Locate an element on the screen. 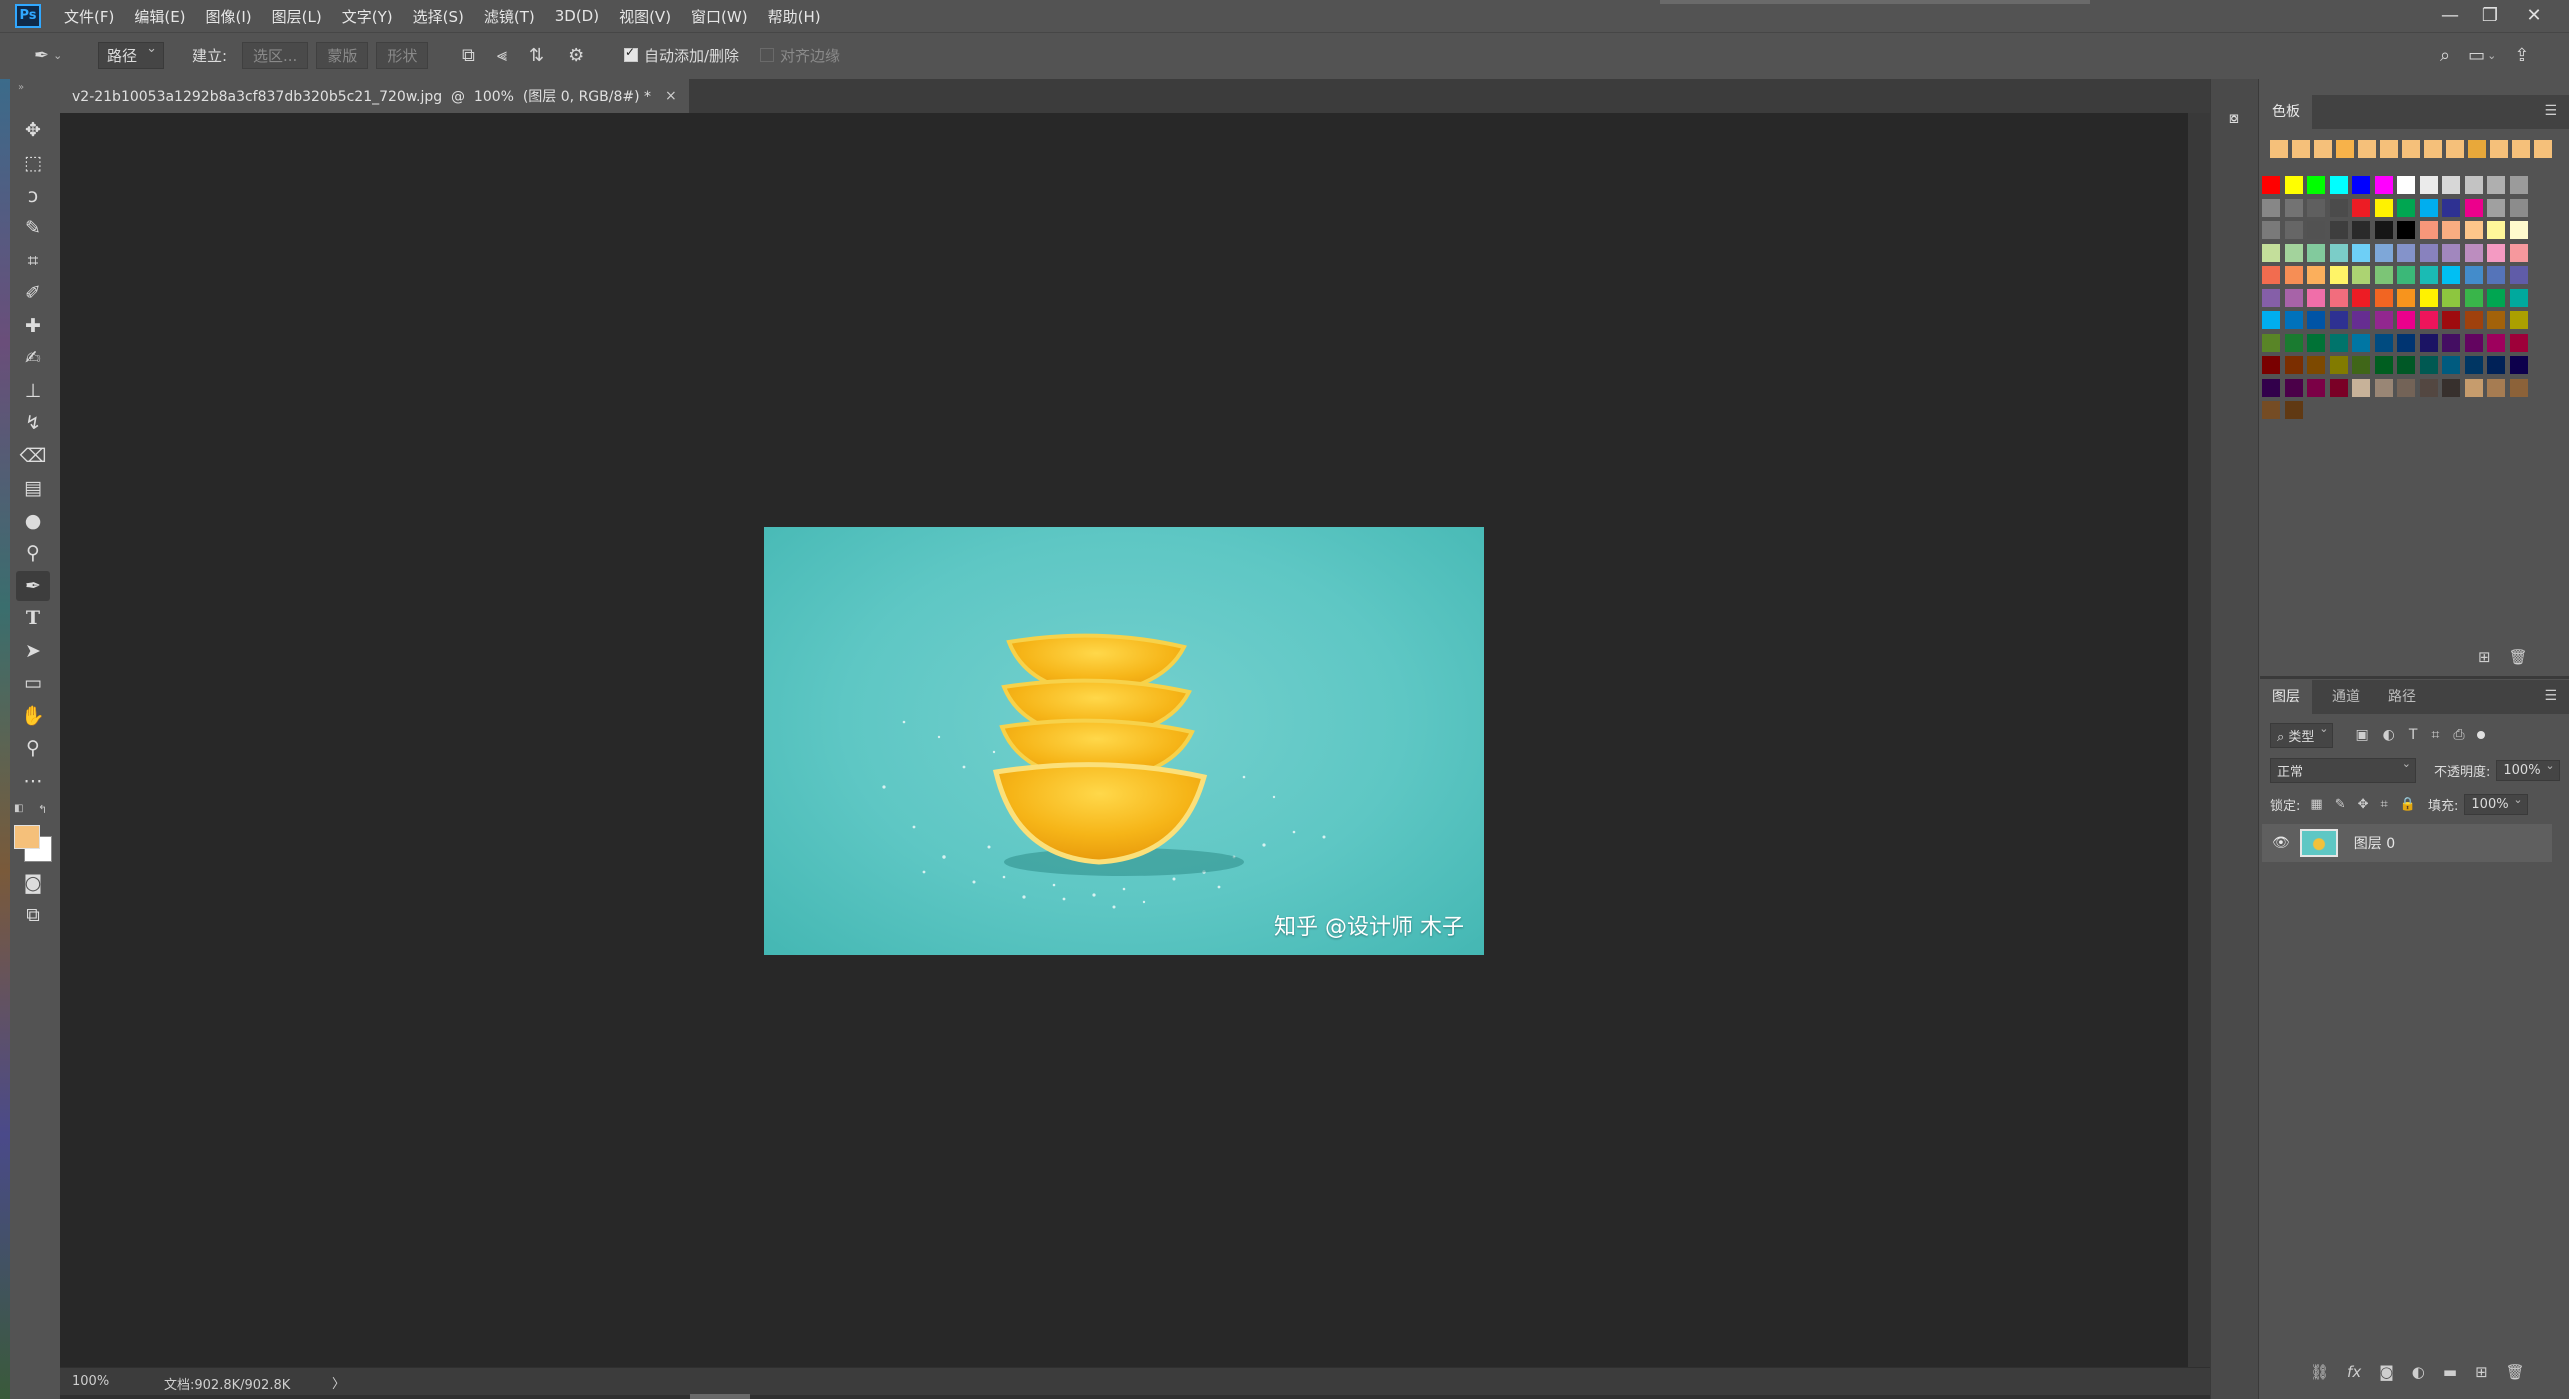 This screenshot has height=1399, width=2569. type-filter-icon: T is located at coordinates (2413, 735).